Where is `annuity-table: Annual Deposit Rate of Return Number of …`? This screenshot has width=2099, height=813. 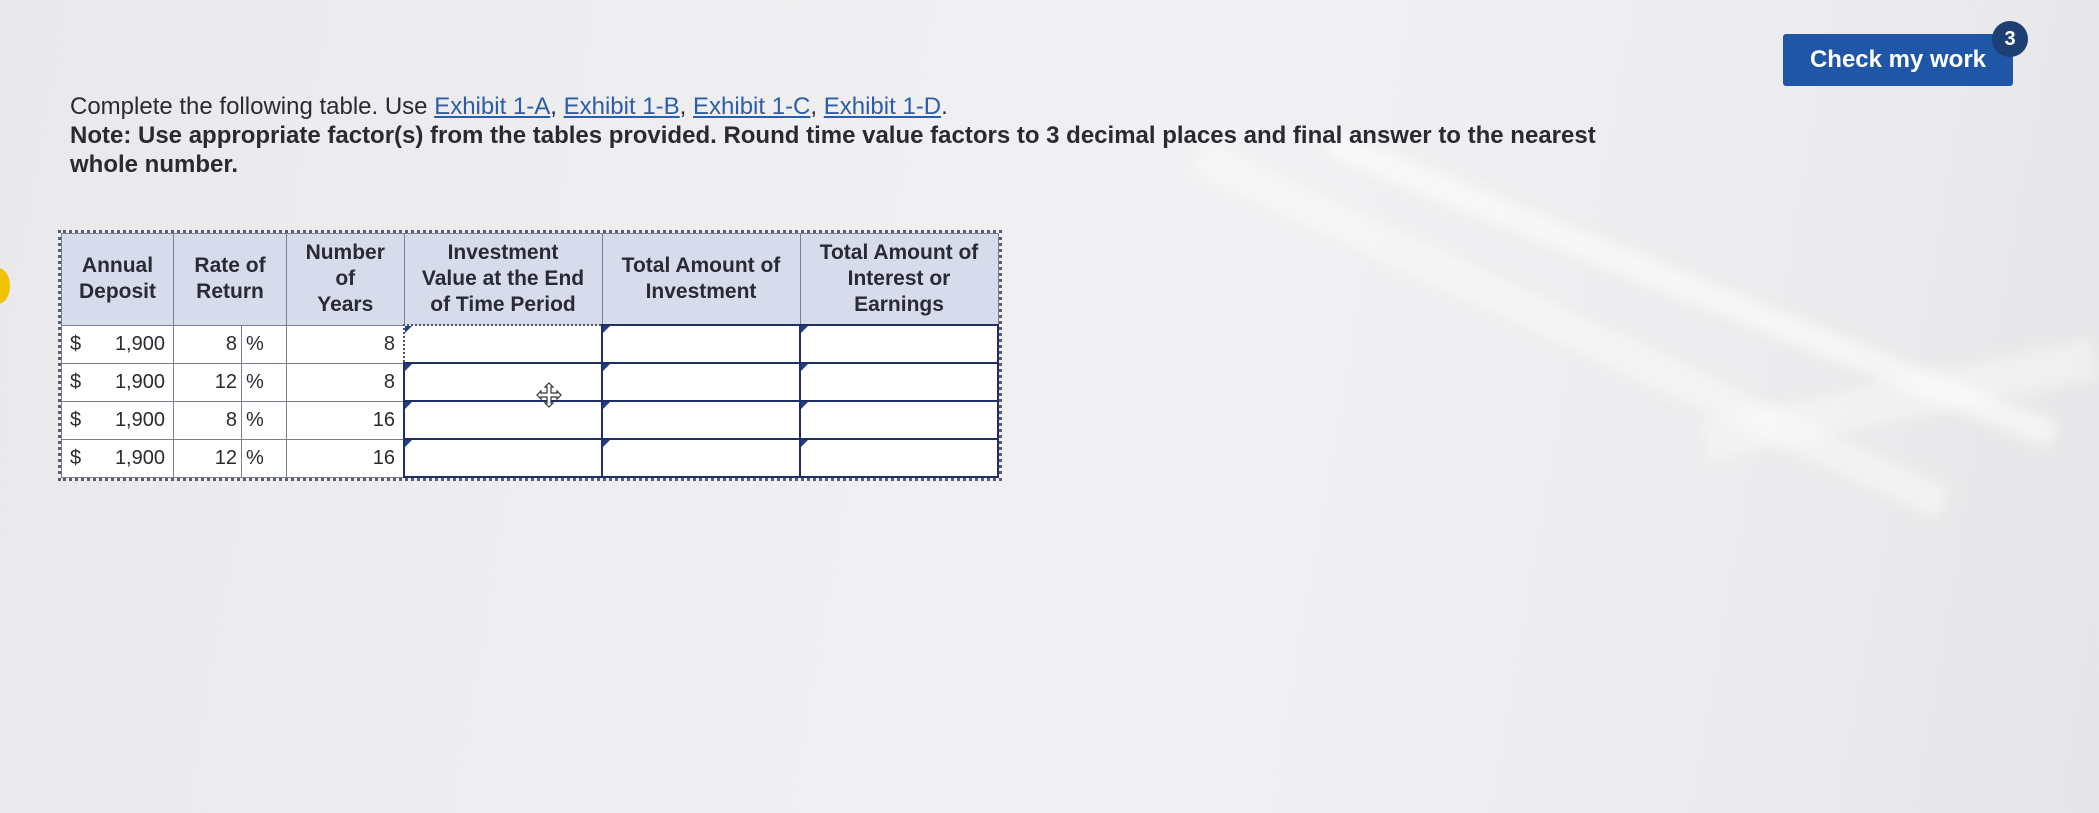 annuity-table: Annual Deposit Rate of Return Number of … is located at coordinates (530, 355).